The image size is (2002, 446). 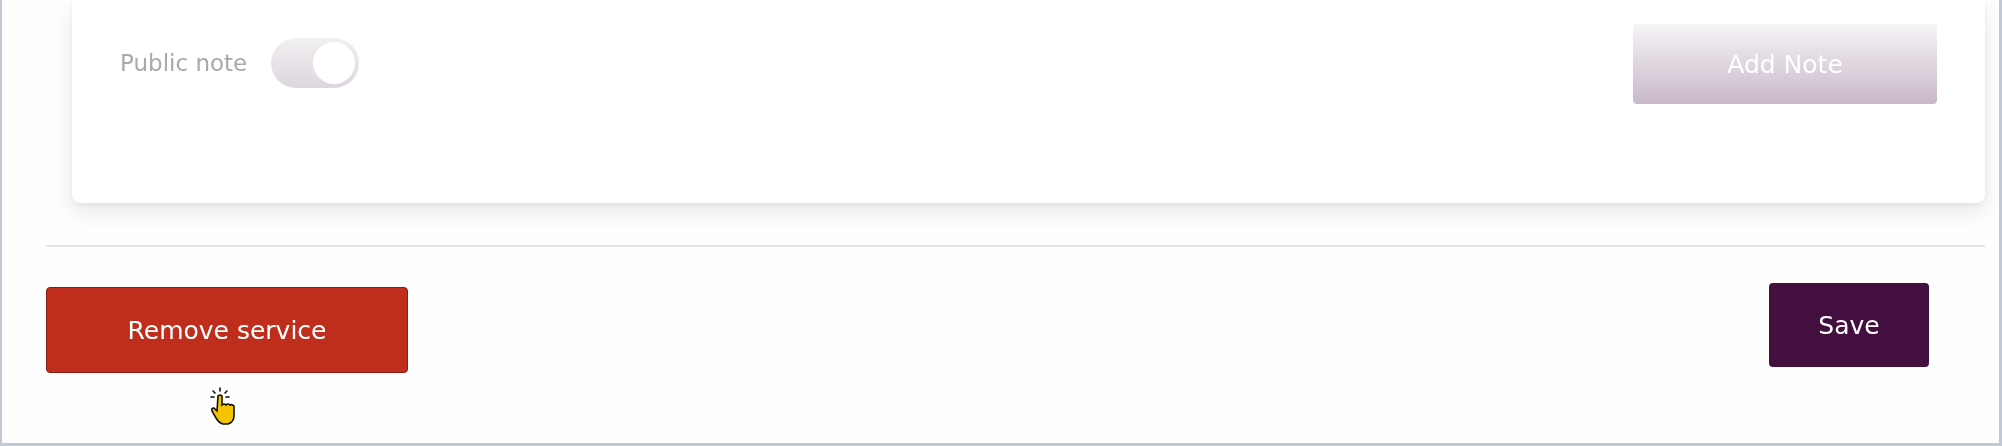 I want to click on save-button: Save, so click(x=1849, y=325).